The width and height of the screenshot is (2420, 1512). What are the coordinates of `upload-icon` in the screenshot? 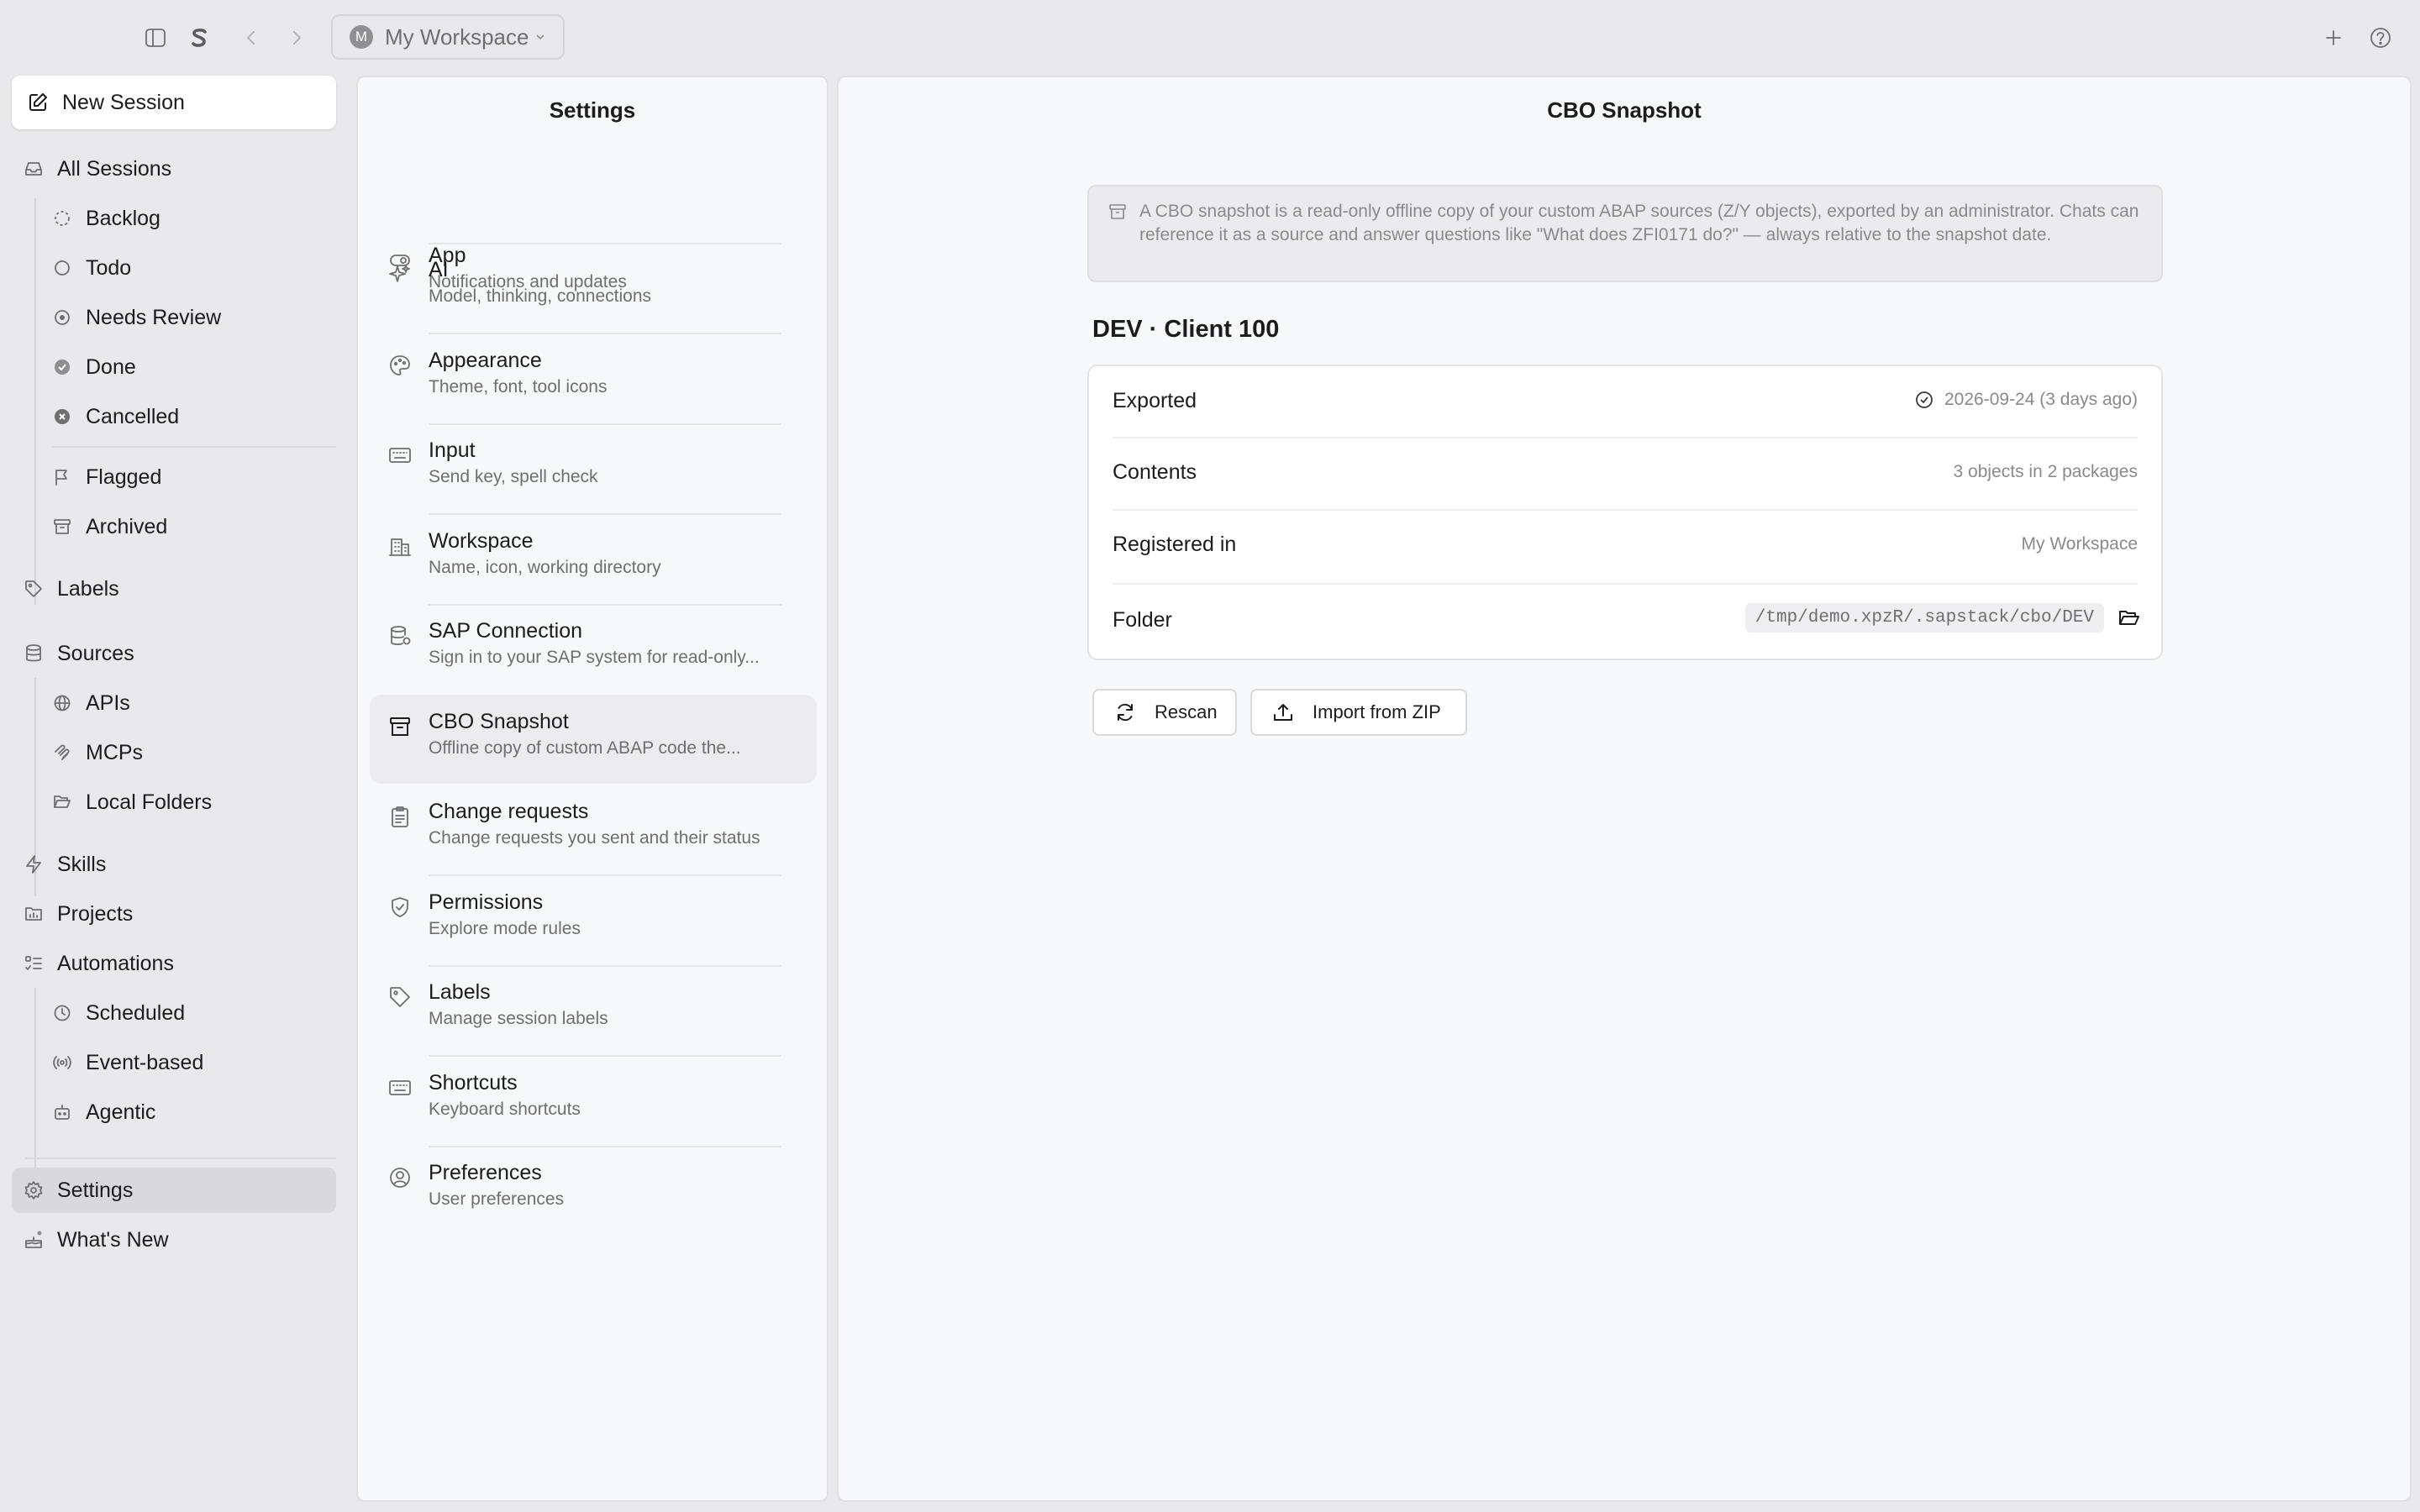 It's located at (1283, 712).